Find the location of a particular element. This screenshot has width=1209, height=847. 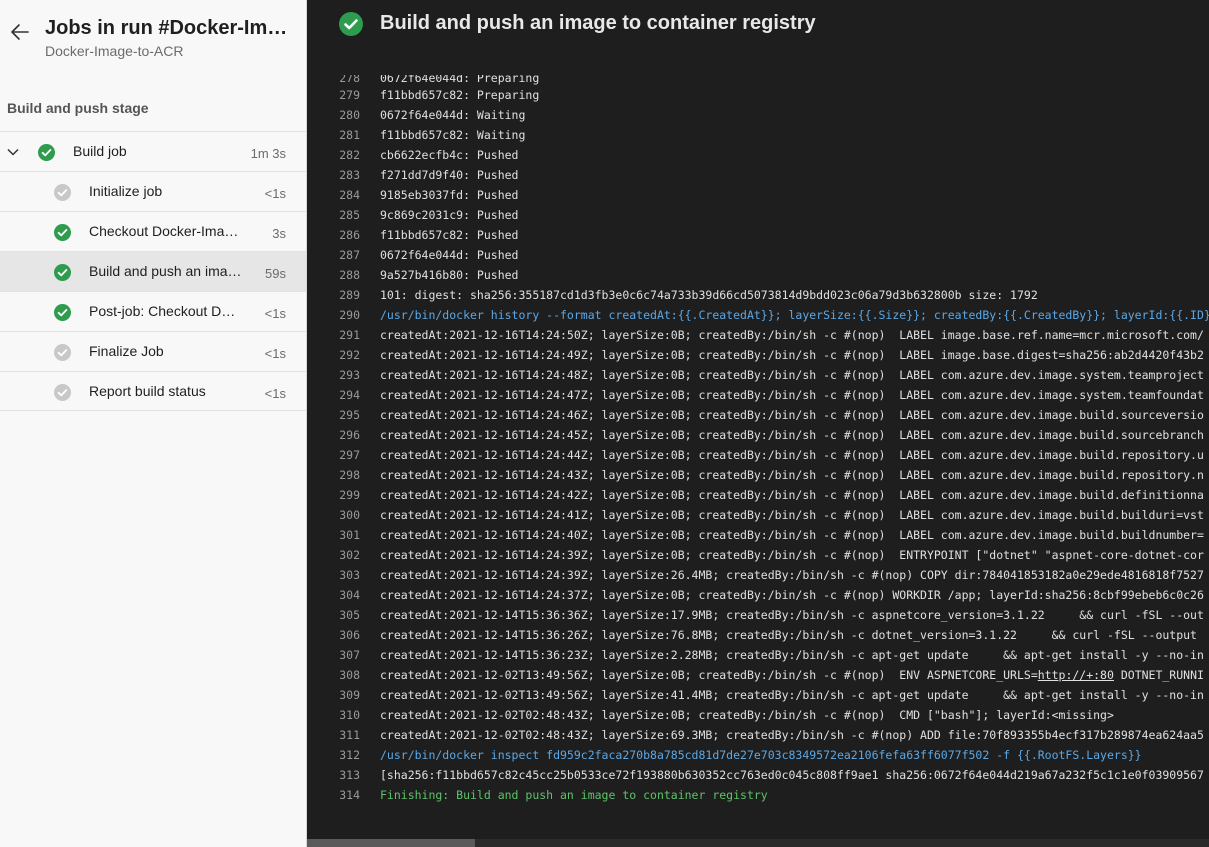

log-line: 282 cb6622ecfb4c: Pushed is located at coordinates (758, 155).